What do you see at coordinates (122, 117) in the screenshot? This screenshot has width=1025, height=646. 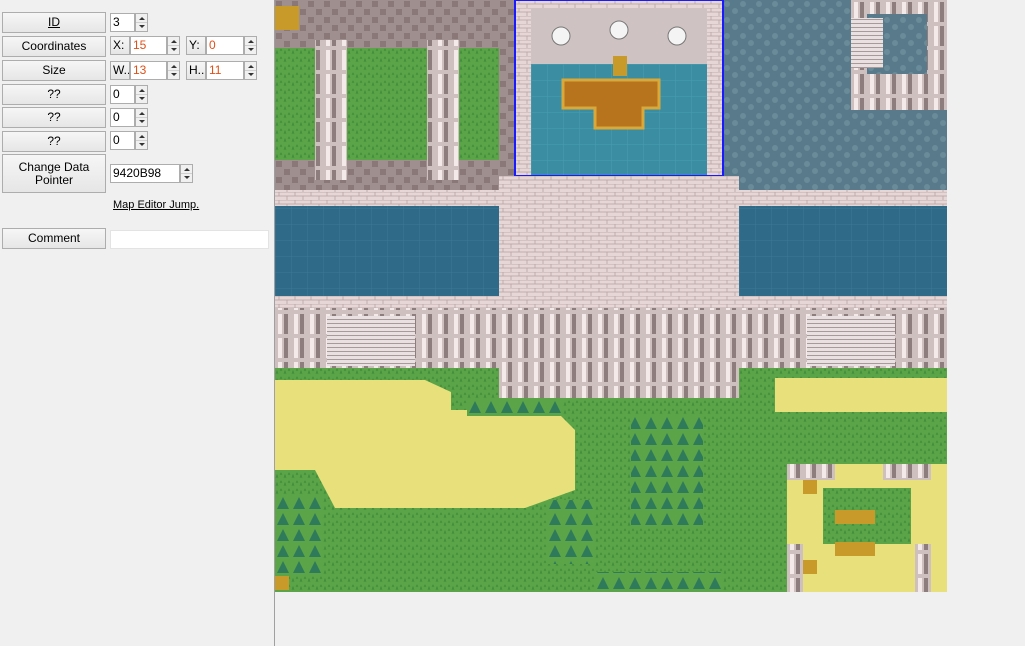 I see `unknown2-input: 0` at bounding box center [122, 117].